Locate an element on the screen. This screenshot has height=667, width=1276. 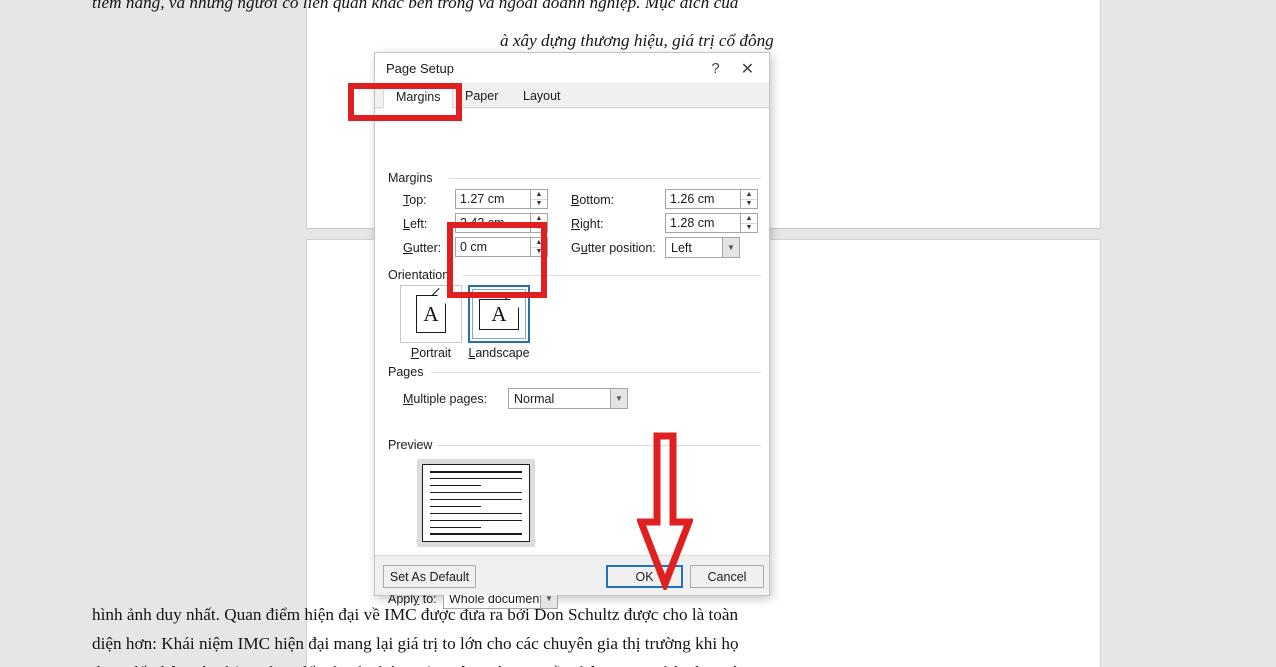
left-margin-label: Left: is located at coordinates (415, 224).